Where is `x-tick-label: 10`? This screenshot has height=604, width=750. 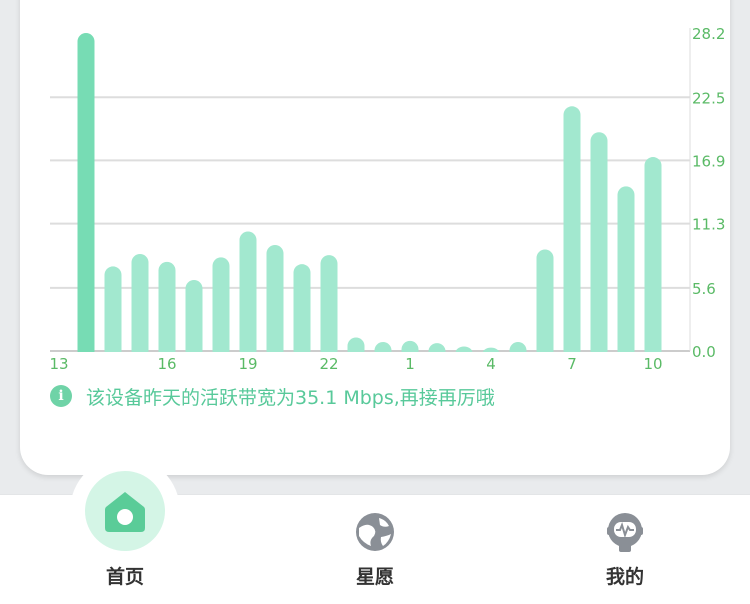 x-tick-label: 10 is located at coordinates (652, 364).